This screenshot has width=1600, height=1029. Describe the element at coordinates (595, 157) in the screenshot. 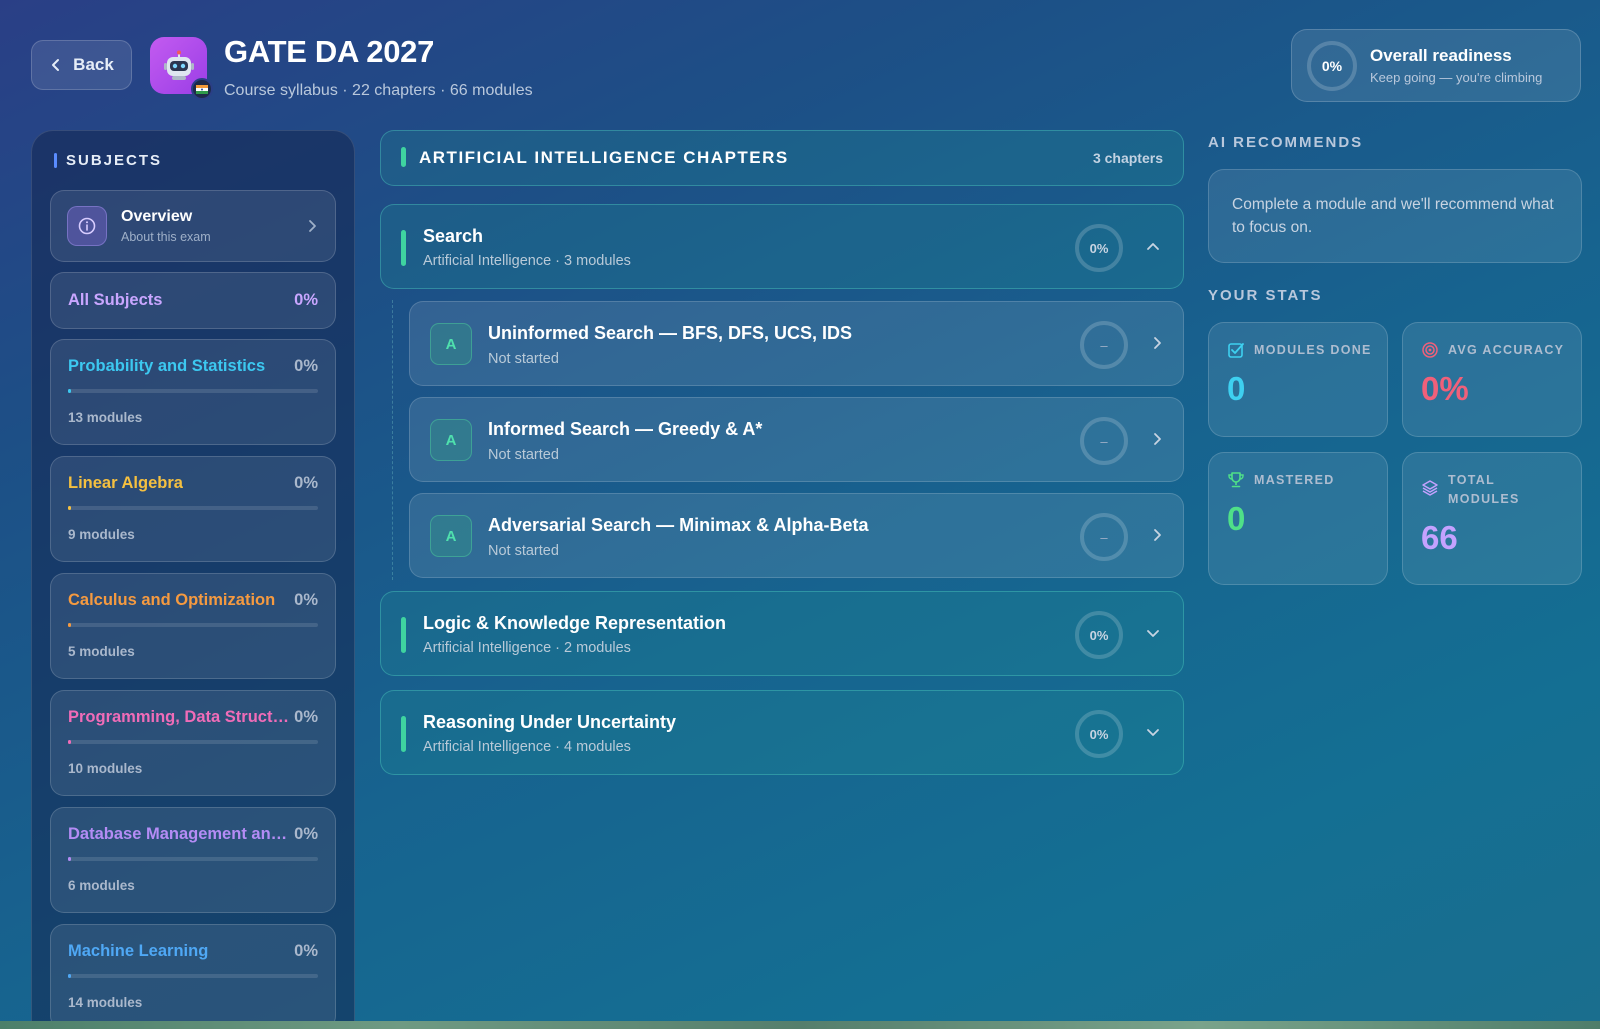

I see `section-title: ARTIFICIAL INTELLIGENCE CHAPTERS` at that location.